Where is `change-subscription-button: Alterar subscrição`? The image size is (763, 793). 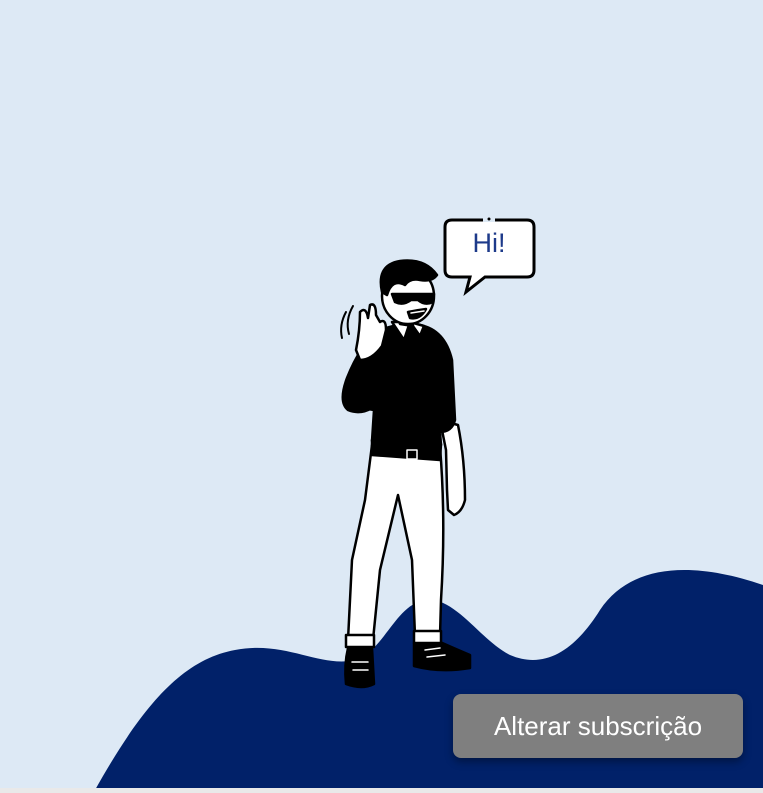 change-subscription-button: Alterar subscrição is located at coordinates (598, 726).